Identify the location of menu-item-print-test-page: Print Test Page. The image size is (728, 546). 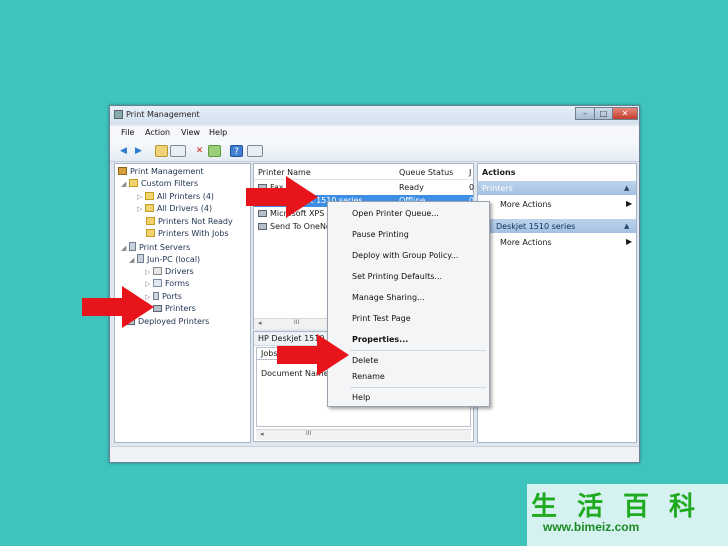
(381, 318).